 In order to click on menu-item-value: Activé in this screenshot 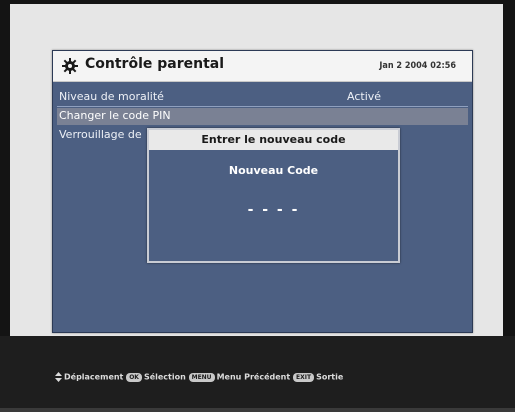, I will do `click(364, 96)`.